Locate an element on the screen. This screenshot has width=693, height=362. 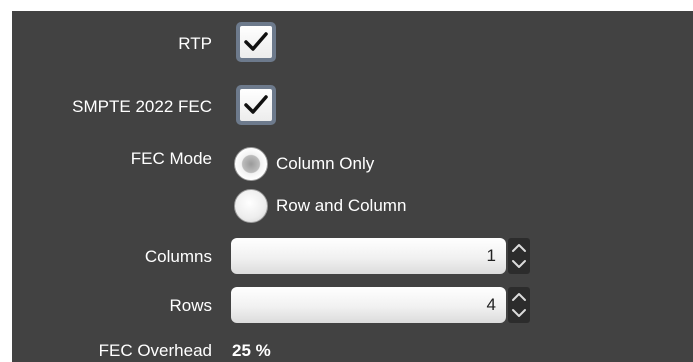
columns-input: 1 is located at coordinates (368, 256).